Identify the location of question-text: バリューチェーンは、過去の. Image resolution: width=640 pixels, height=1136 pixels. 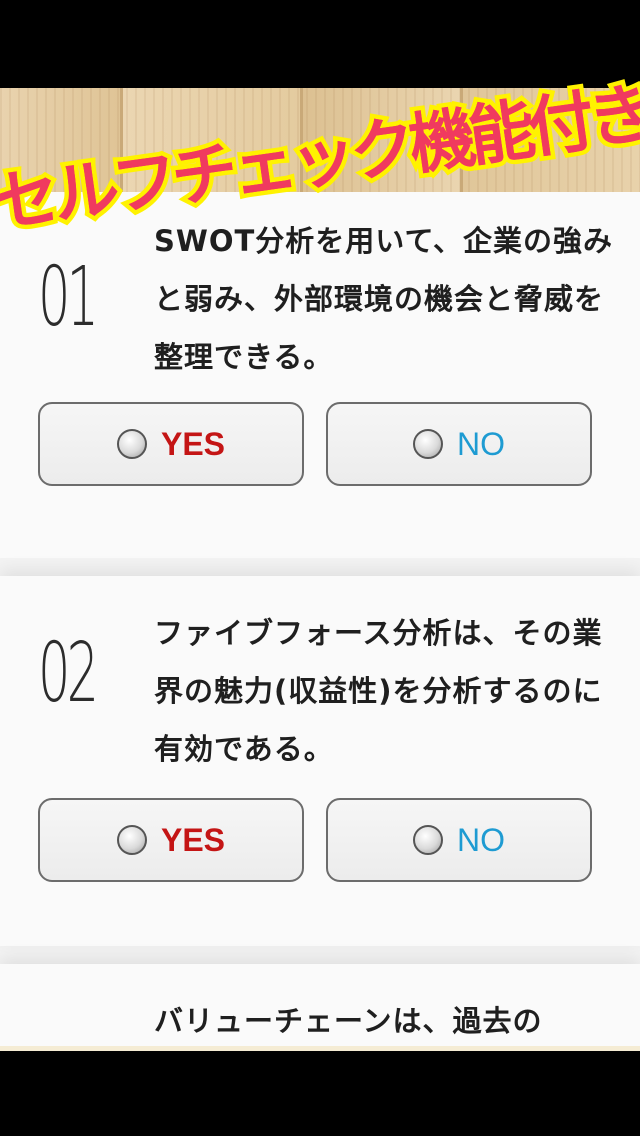
(348, 1021).